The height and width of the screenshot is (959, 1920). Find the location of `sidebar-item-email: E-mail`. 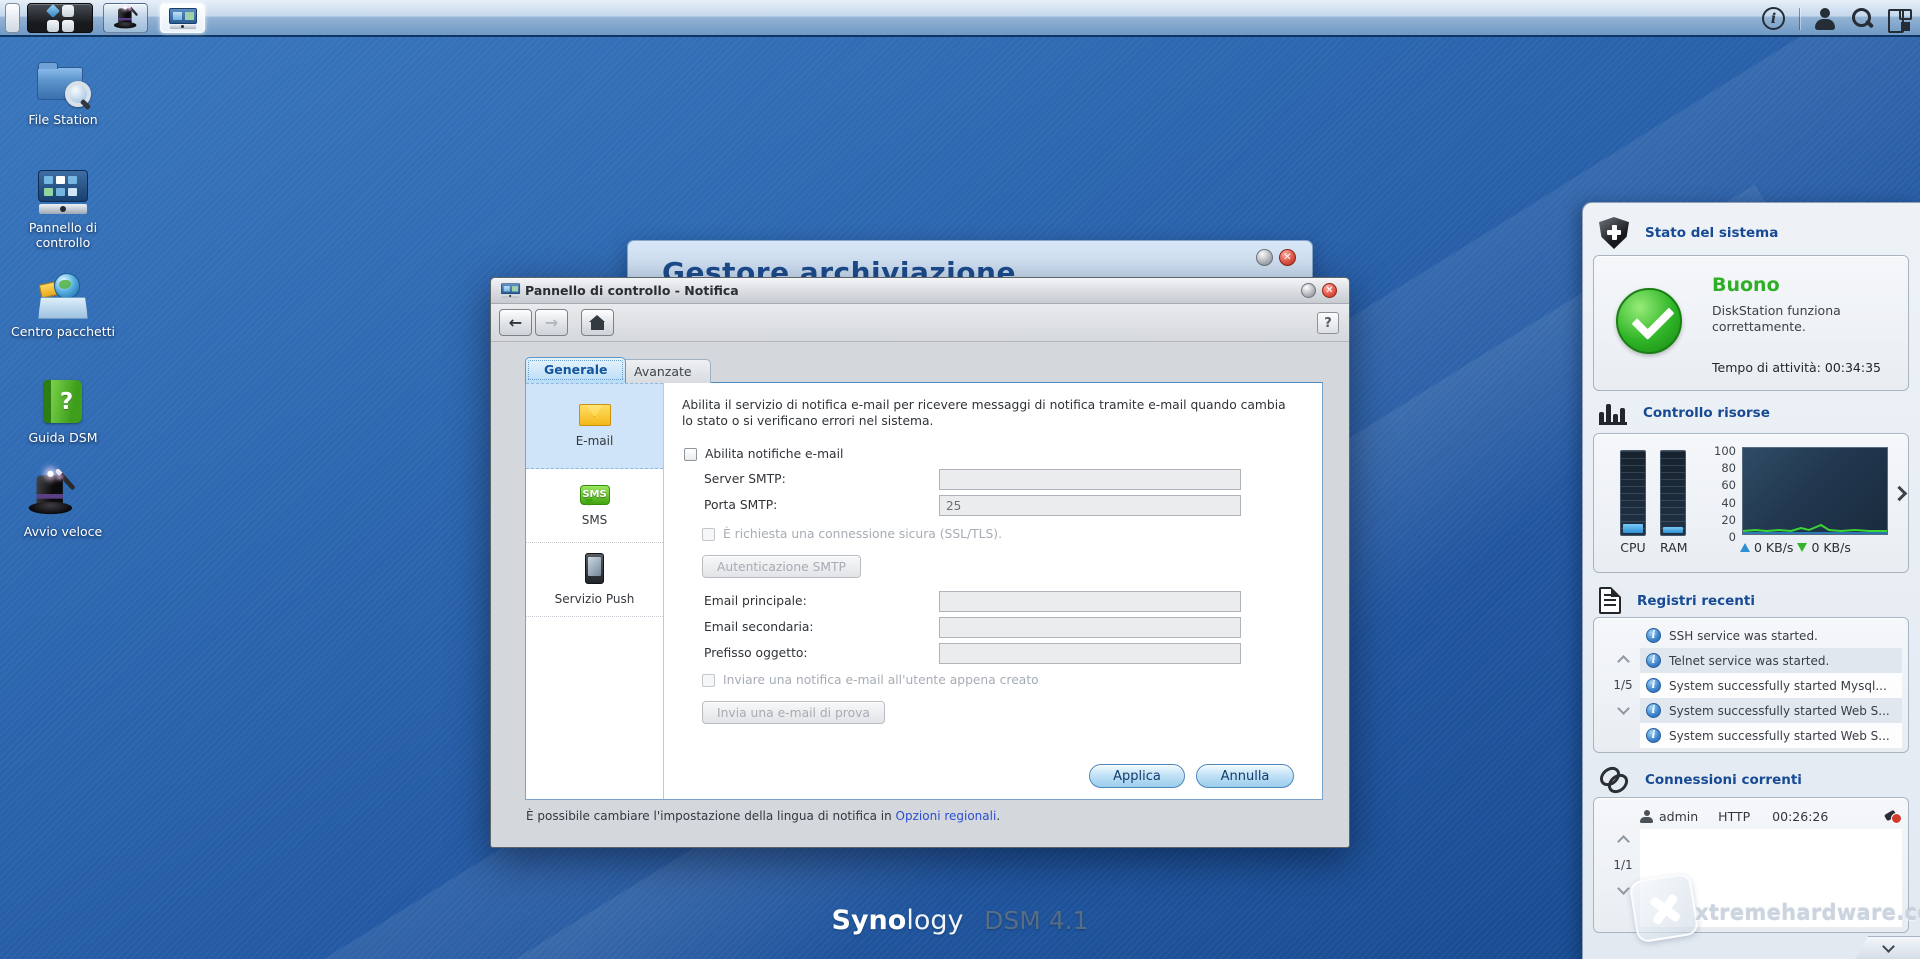

sidebar-item-email: E-mail is located at coordinates (594, 426).